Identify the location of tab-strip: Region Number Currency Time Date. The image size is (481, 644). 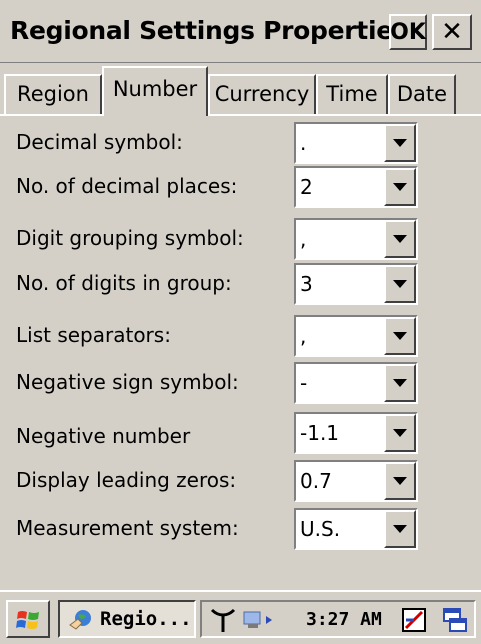
(240, 89).